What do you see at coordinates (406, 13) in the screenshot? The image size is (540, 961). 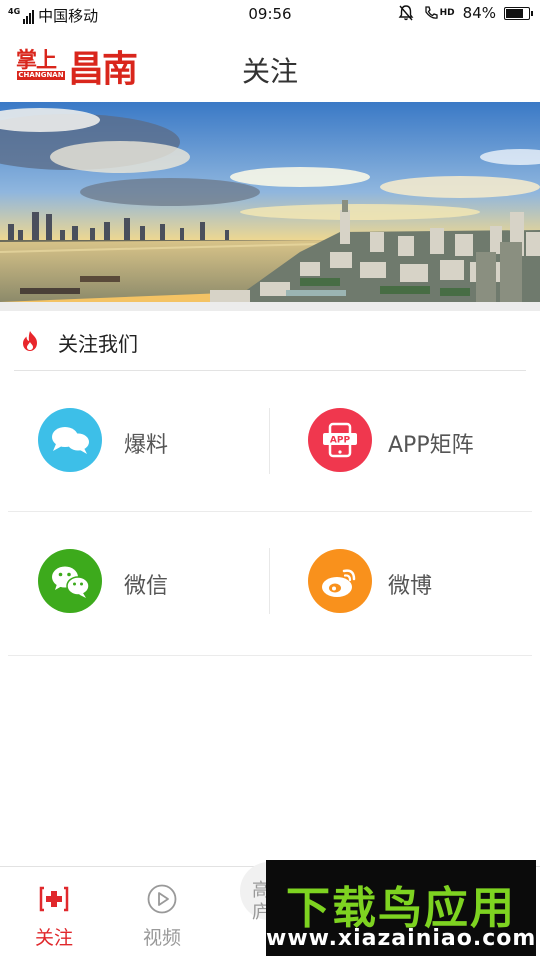 I see `mute-bell-icon` at bounding box center [406, 13].